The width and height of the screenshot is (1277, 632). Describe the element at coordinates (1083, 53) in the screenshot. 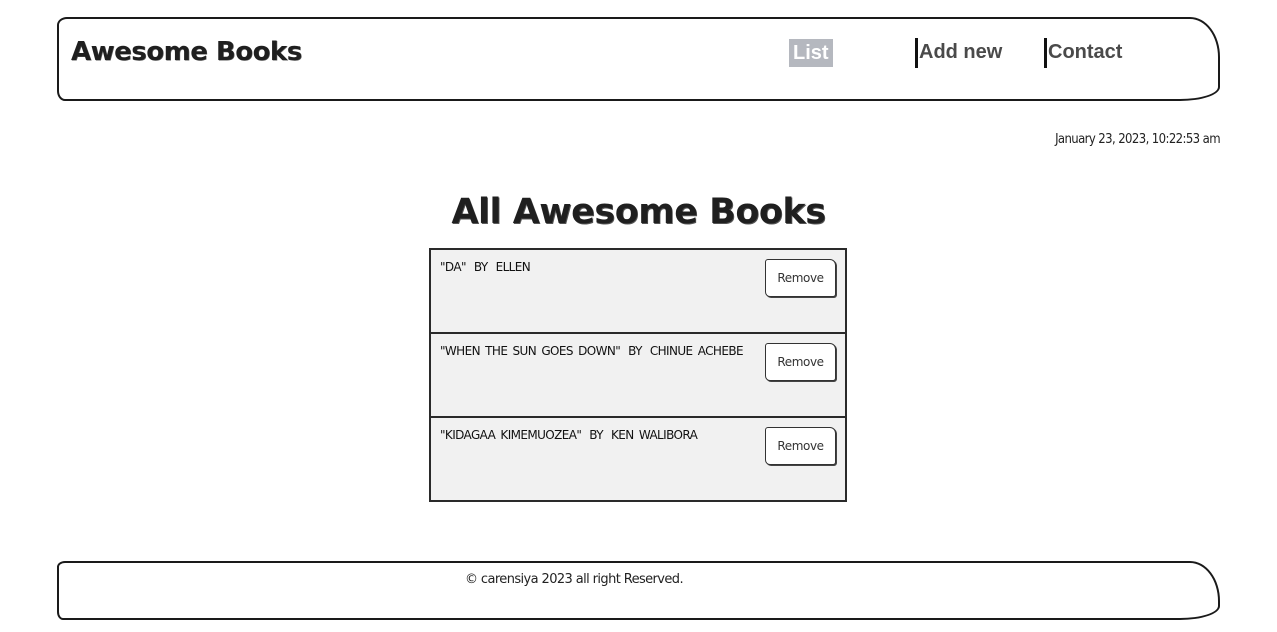

I see `nav-link-contact: Contact` at that location.